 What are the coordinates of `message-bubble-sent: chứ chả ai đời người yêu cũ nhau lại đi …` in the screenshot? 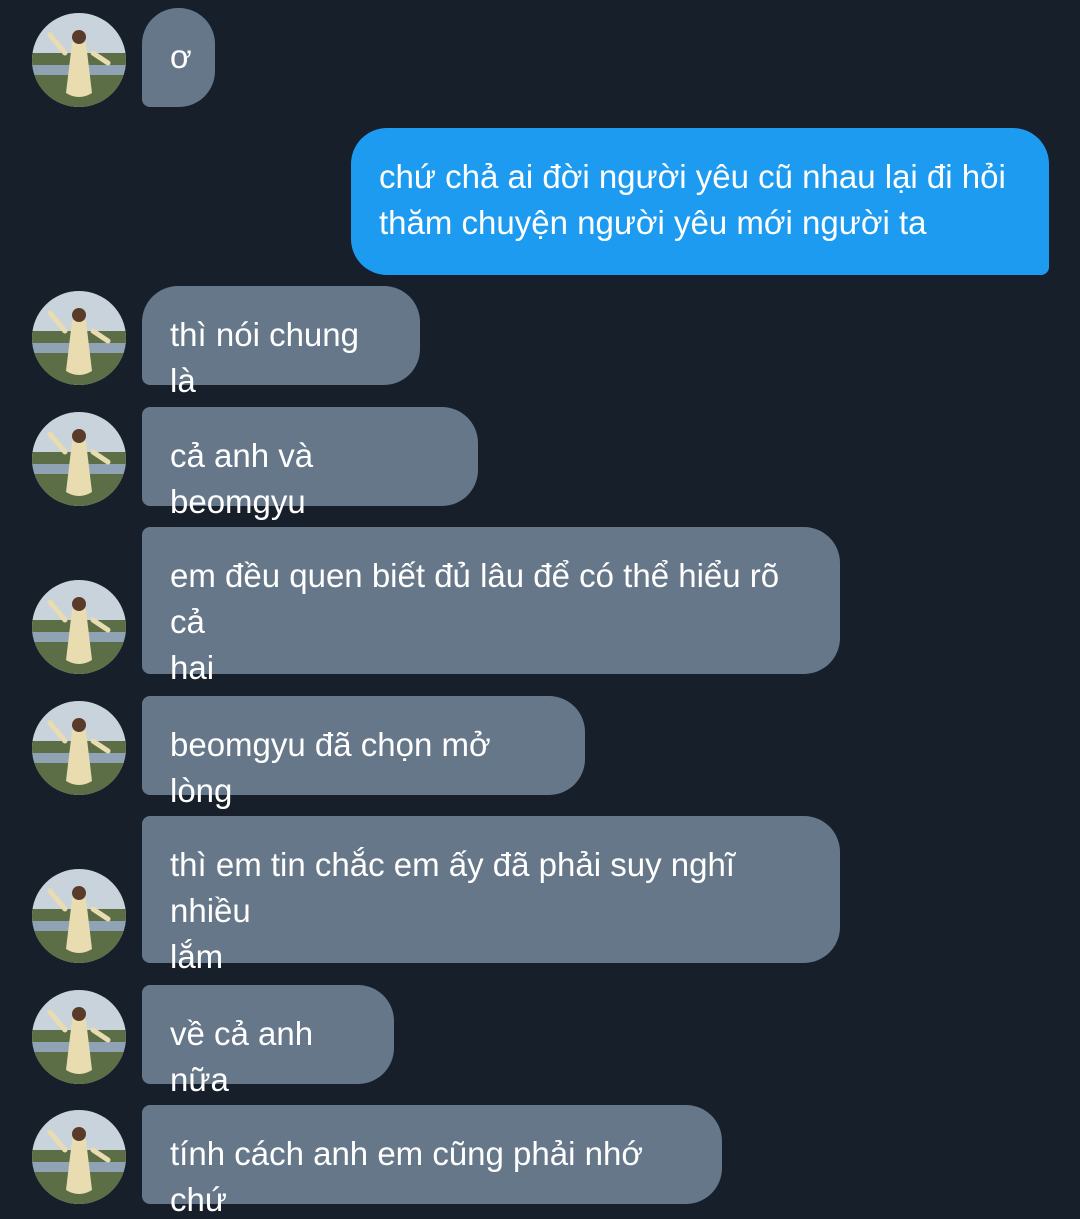 It's located at (700, 201).